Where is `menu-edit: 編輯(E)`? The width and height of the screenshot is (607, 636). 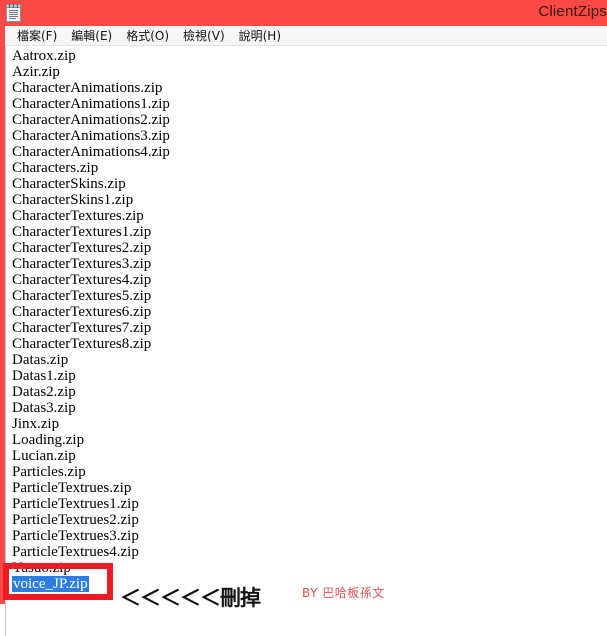 menu-edit: 編輯(E) is located at coordinates (91, 36).